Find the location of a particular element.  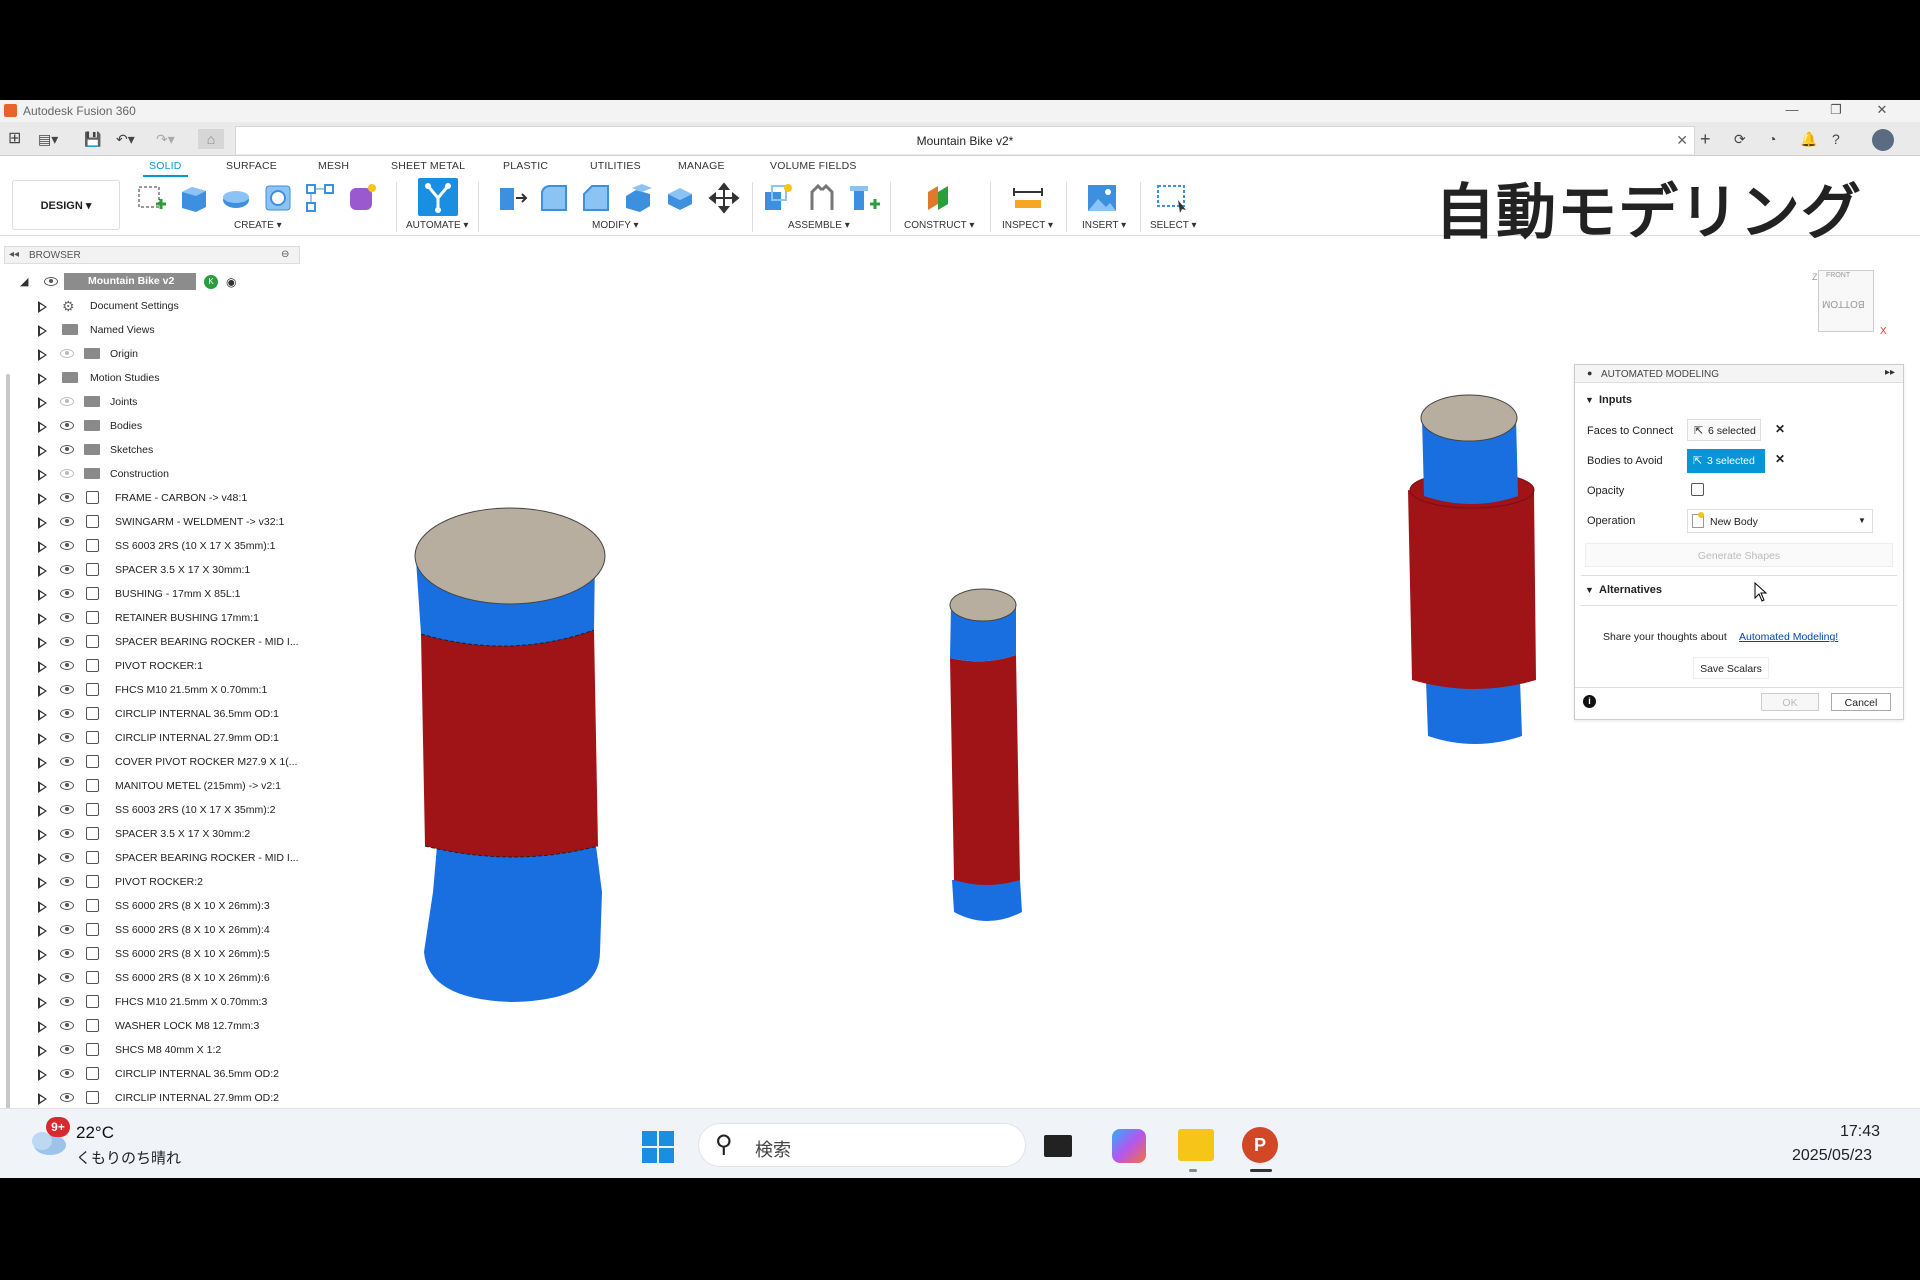

save-scalars-button: Save Scalars is located at coordinates (1731, 668).